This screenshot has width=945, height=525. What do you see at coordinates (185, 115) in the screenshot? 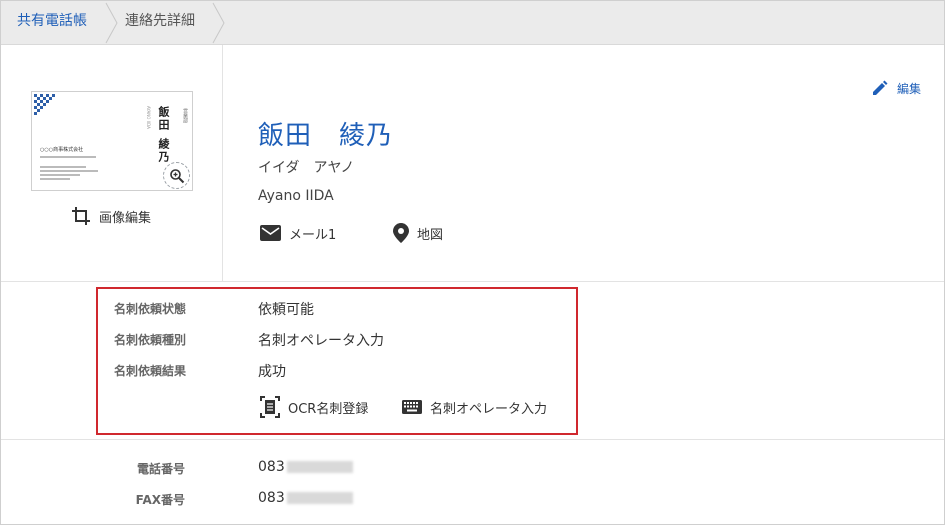
I see `card-position: 営業部` at bounding box center [185, 115].